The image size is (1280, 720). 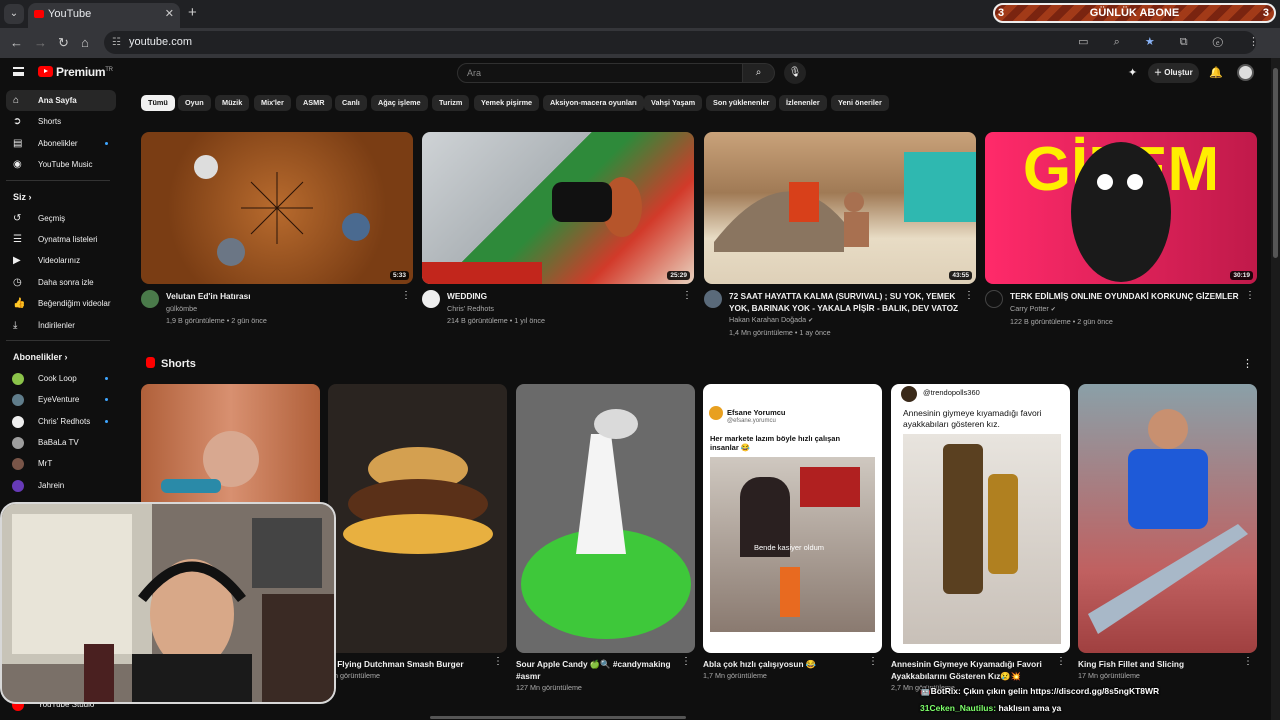 I want to click on reload-icon: ↻, so click(x=63, y=43).